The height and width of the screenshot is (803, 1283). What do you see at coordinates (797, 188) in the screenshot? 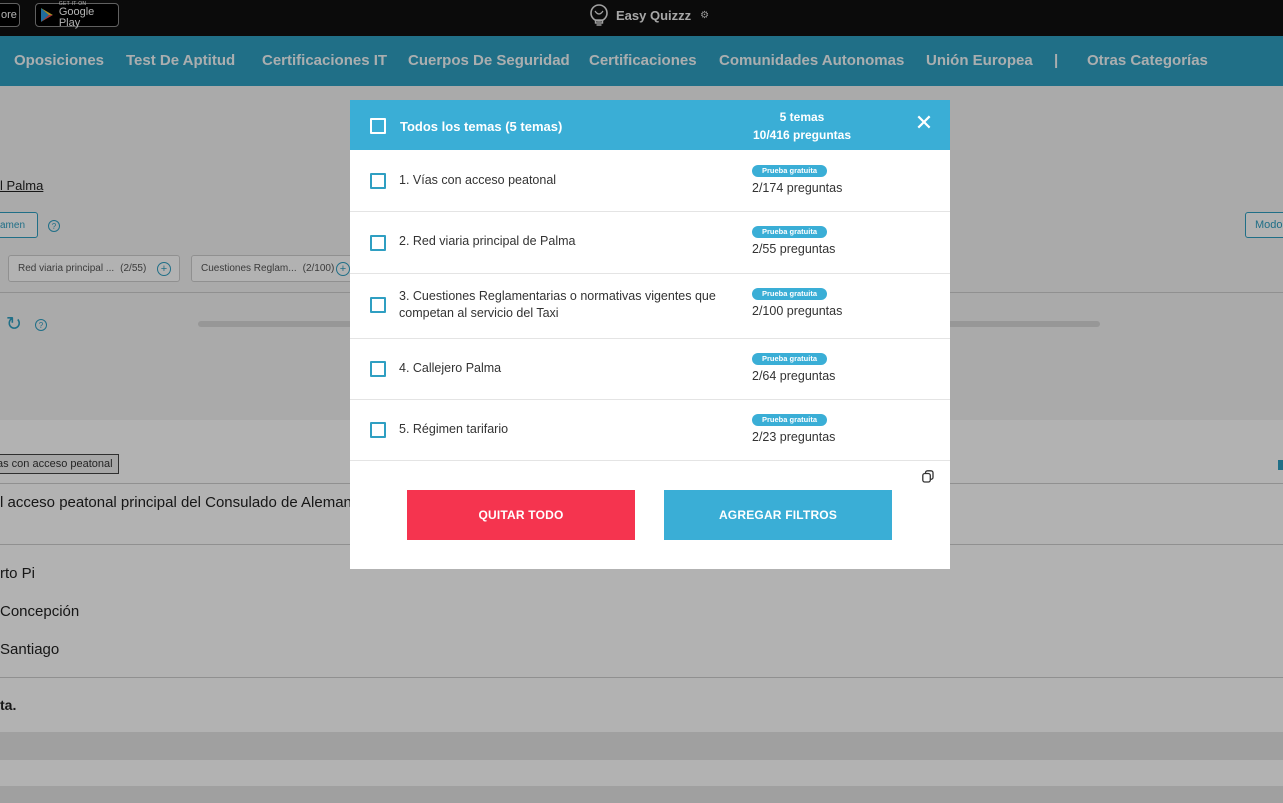
I see `topic-question-count: 2/174 preguntas` at bounding box center [797, 188].